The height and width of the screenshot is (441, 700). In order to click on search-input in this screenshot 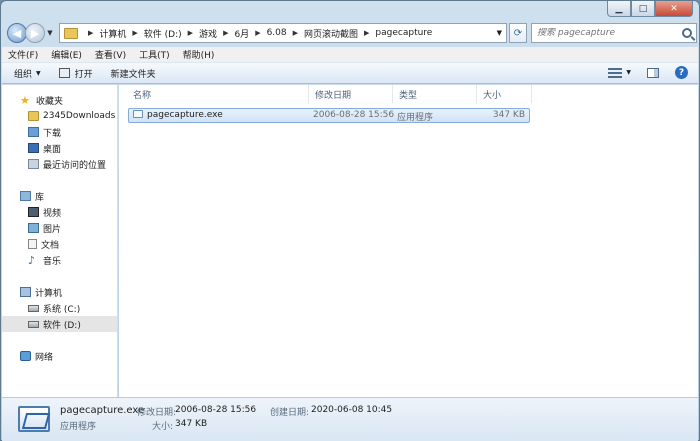, I will do `click(606, 33)`.